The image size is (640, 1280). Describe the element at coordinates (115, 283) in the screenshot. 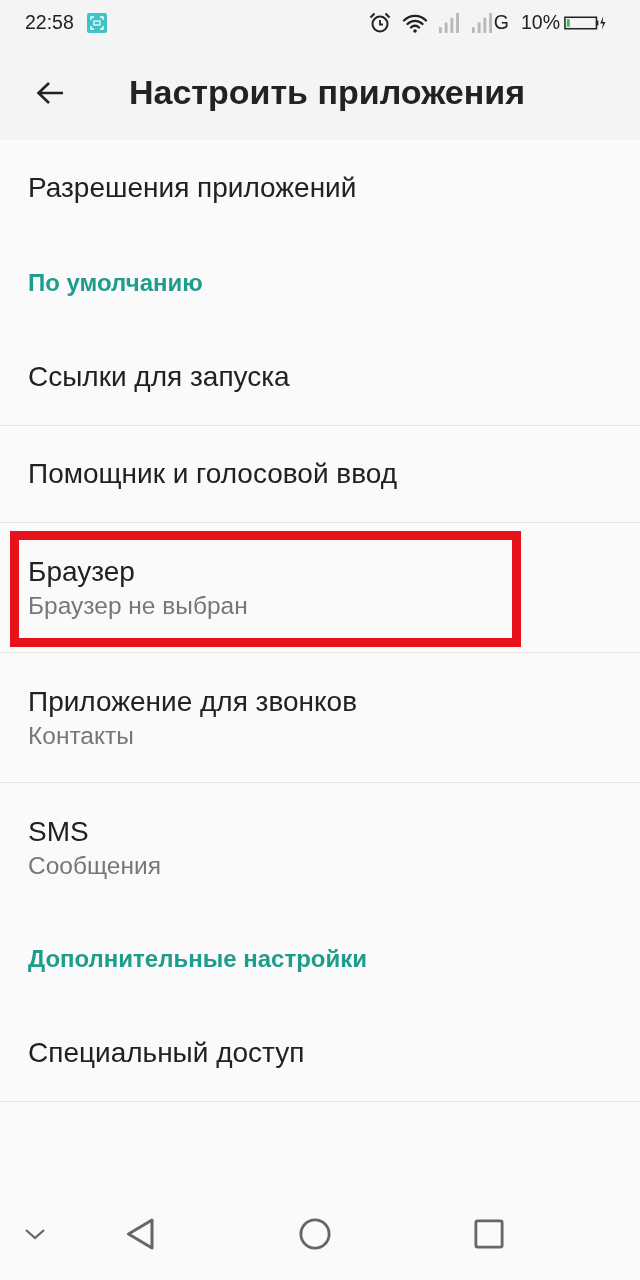

I see `section-header: По умолчанию` at that location.